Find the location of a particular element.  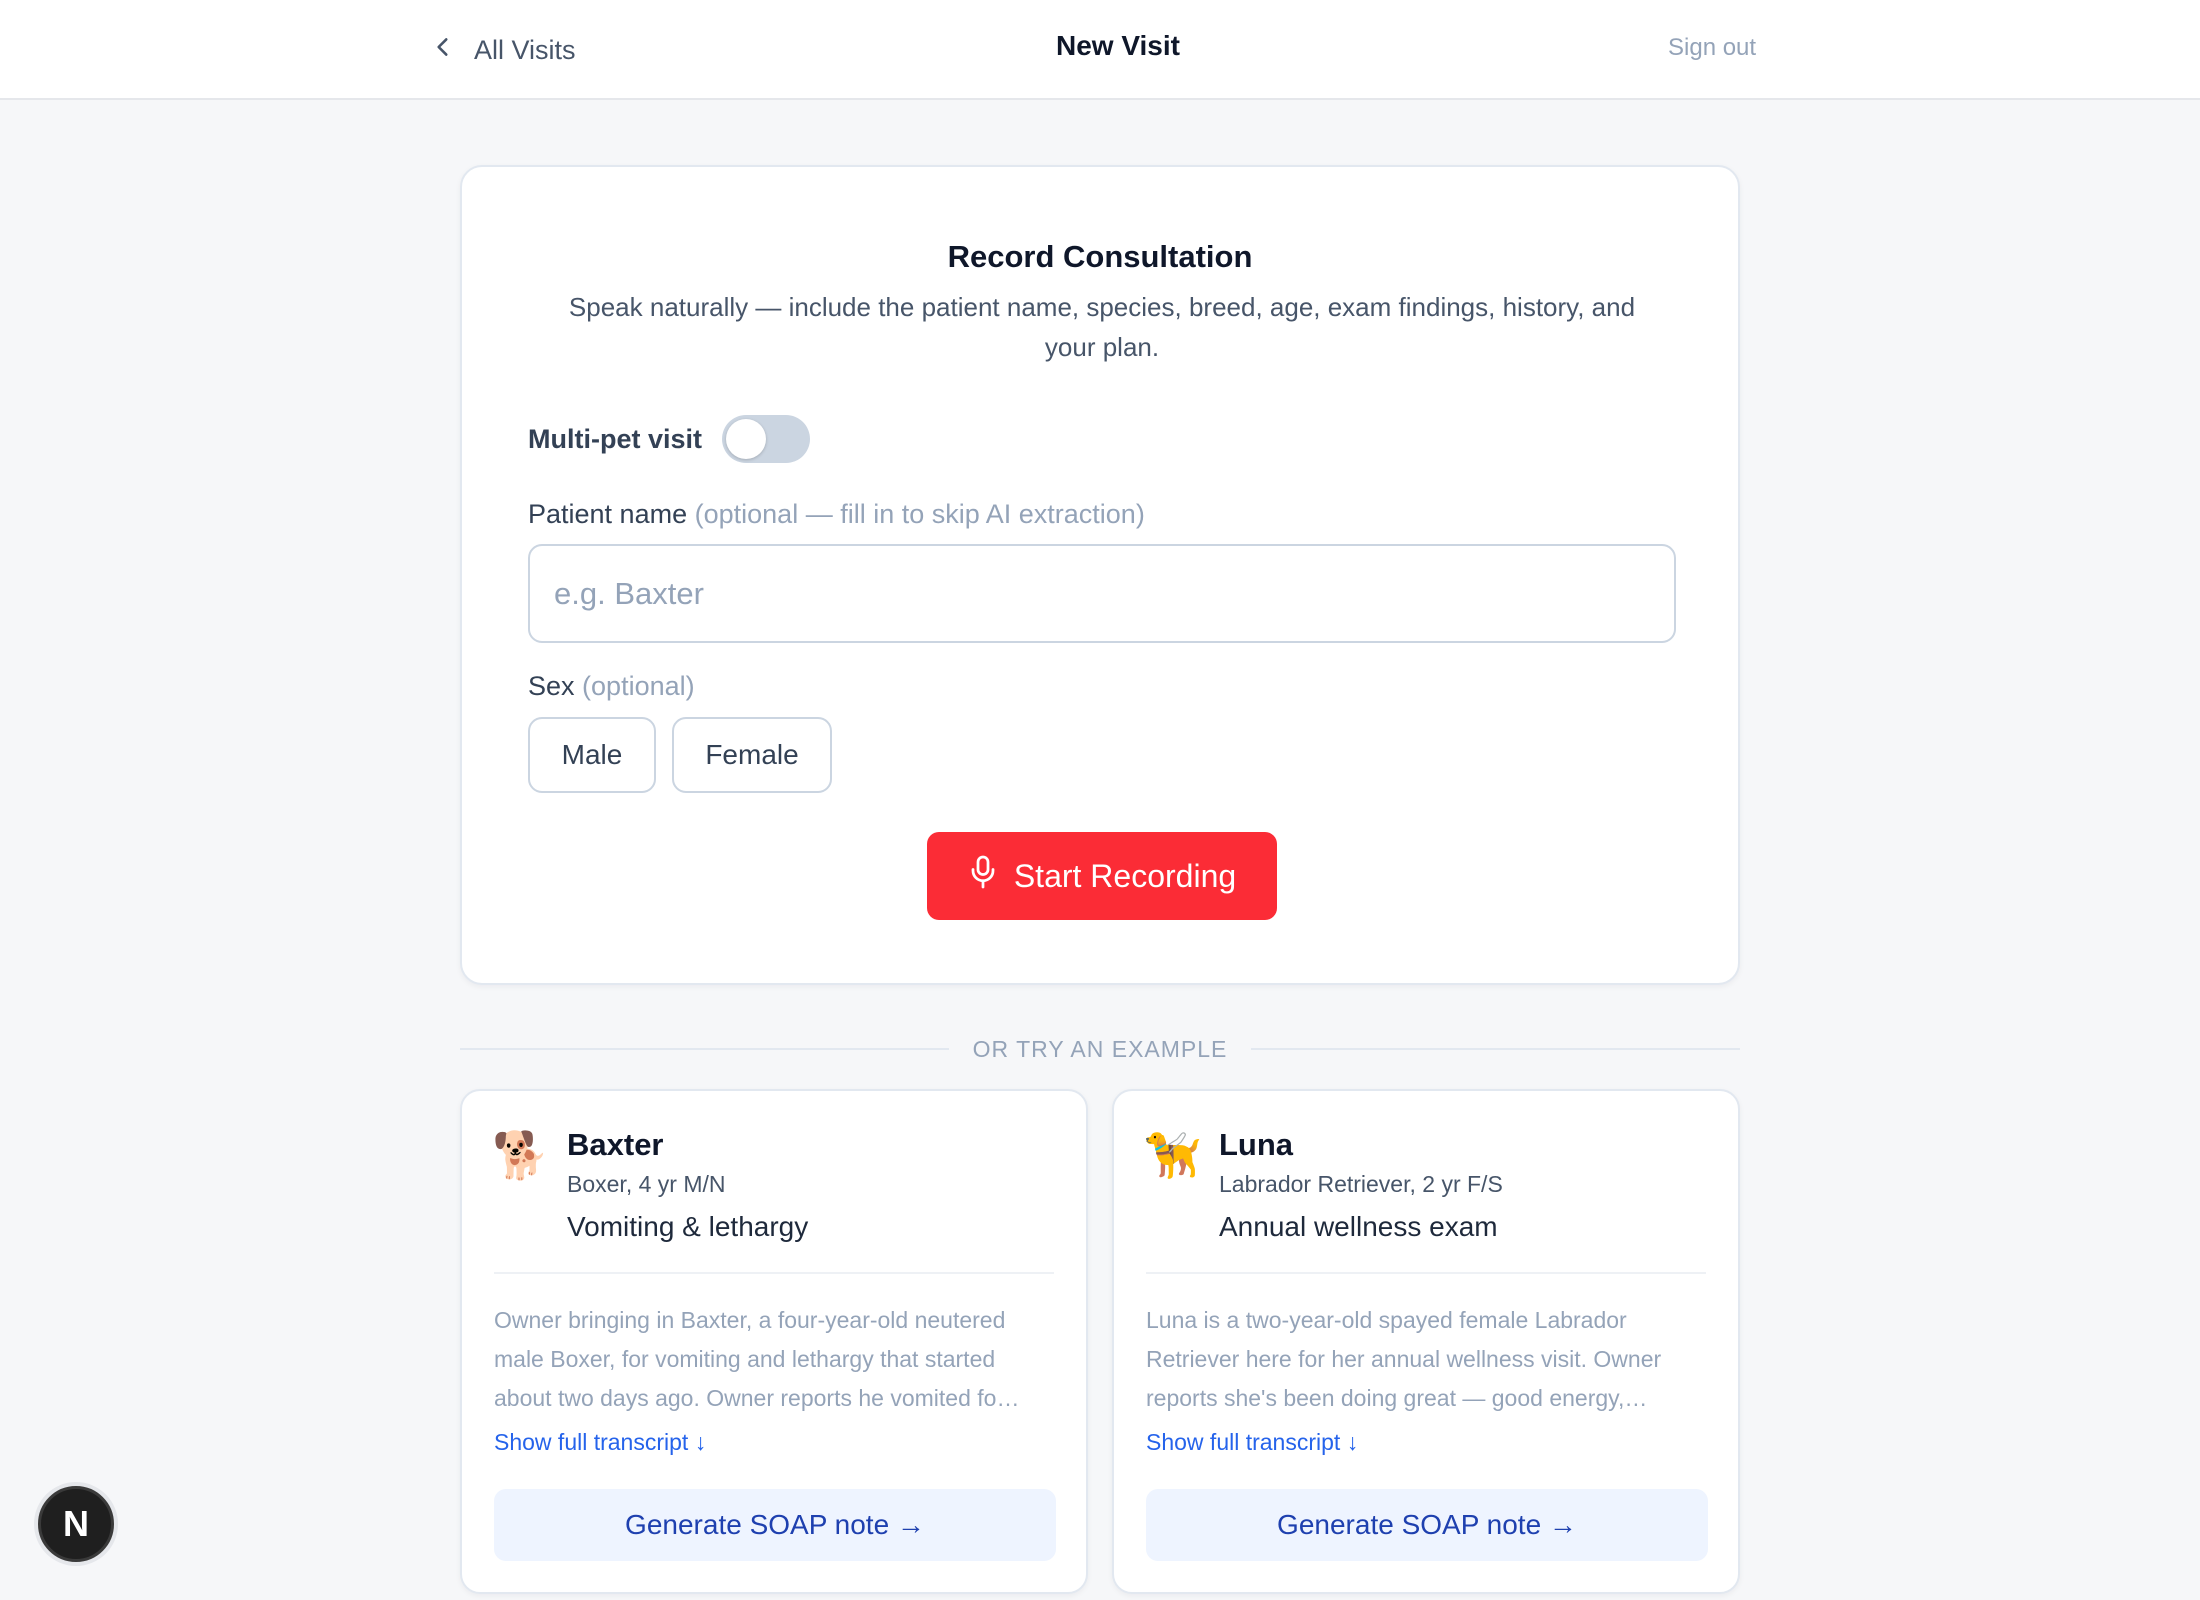

next-dev-badge: N is located at coordinates (76, 1524).